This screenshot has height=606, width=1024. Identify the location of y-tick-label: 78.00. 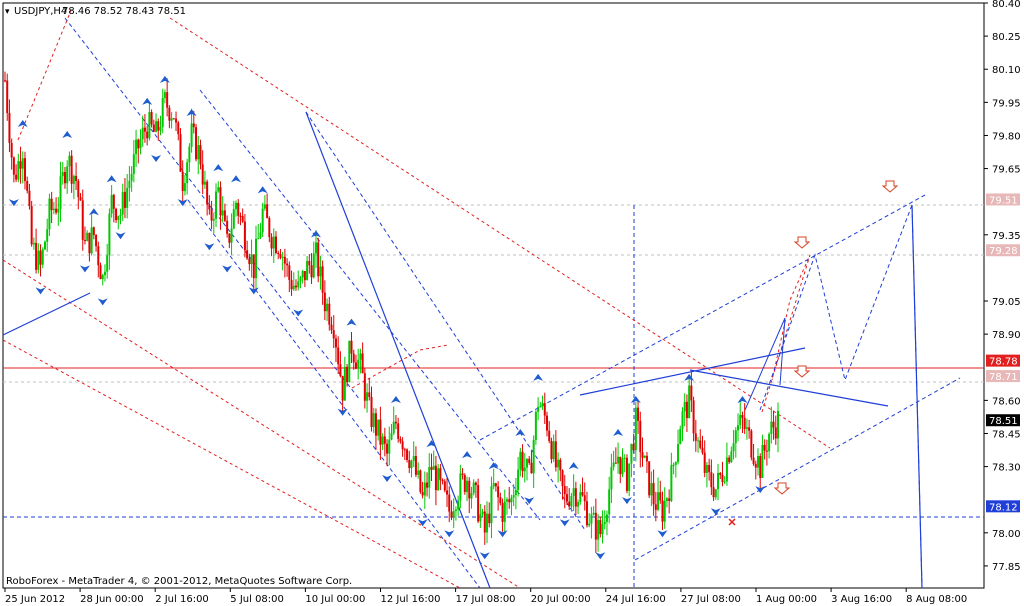
(1006, 534).